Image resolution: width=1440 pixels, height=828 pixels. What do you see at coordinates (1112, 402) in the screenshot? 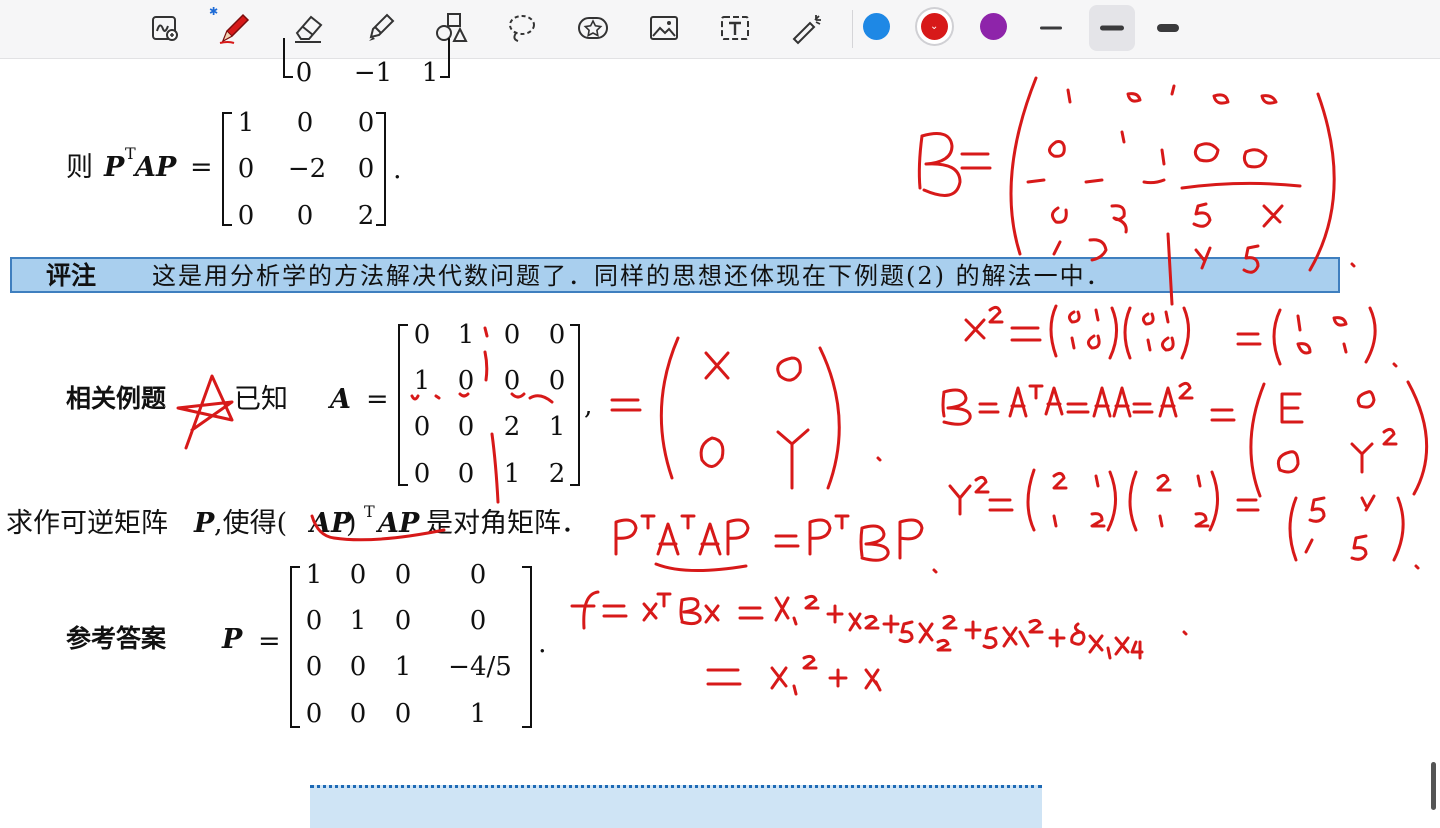
I see `ink-AA` at bounding box center [1112, 402].